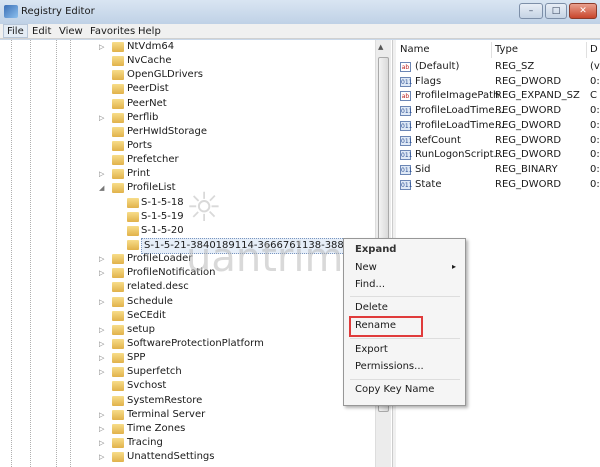 This screenshot has height=467, width=600. I want to click on value-row: 011 Sid REG_BINARY 0:, so click(500, 170).